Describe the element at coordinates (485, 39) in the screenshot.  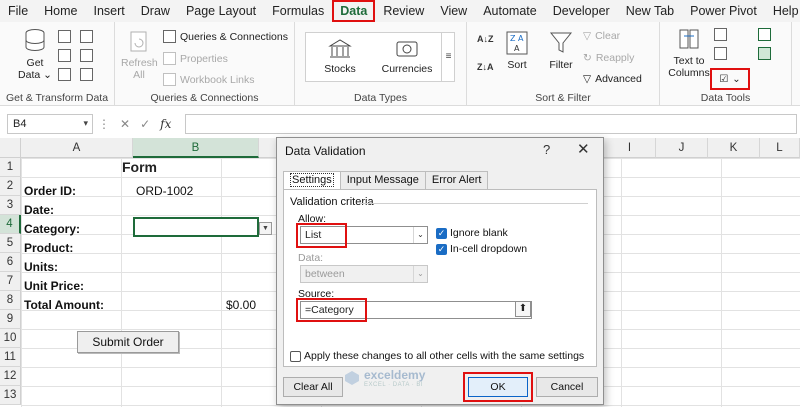
I see `sort-az-button: A↓Z` at that location.